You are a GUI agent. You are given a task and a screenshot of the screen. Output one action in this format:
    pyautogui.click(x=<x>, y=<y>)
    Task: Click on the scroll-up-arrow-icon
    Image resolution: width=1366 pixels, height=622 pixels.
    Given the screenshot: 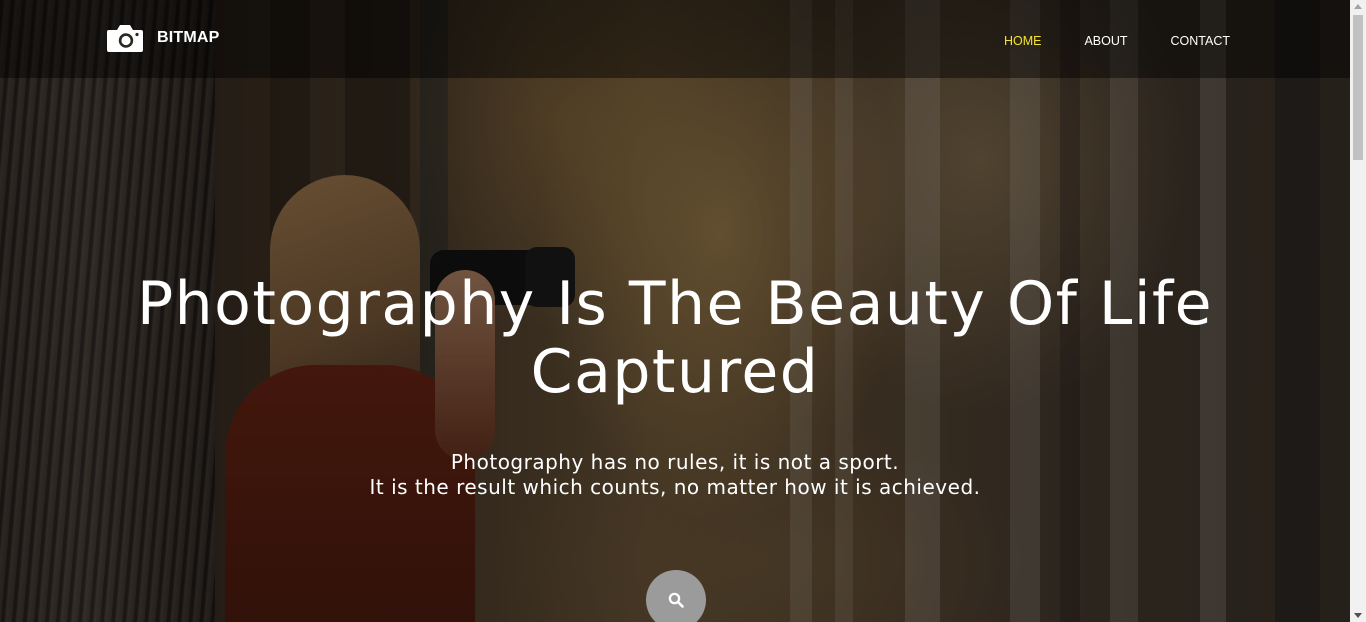 What is the action you would take?
    pyautogui.click(x=1358, y=6)
    